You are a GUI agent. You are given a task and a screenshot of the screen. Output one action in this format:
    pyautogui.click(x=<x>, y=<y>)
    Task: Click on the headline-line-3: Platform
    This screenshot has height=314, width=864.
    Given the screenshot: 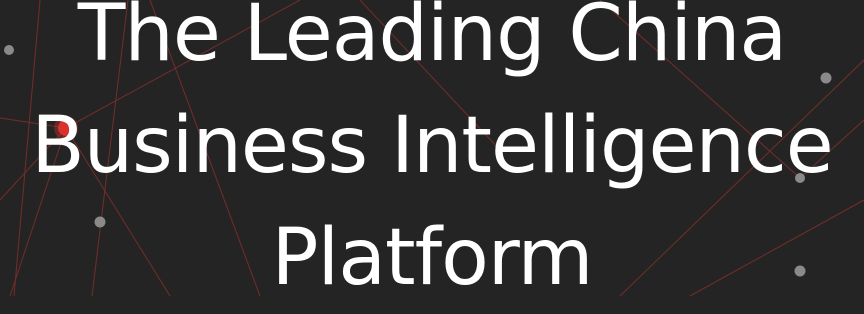 What is the action you would take?
    pyautogui.click(x=432, y=258)
    